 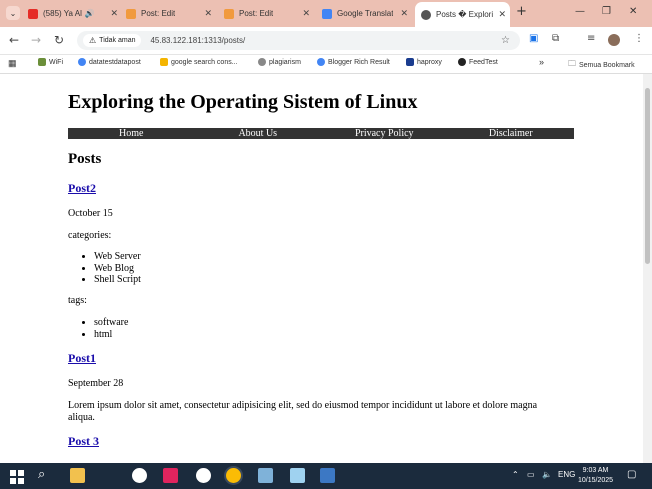 I want to click on bookmark-label: datatestdatapost, so click(x=115, y=62).